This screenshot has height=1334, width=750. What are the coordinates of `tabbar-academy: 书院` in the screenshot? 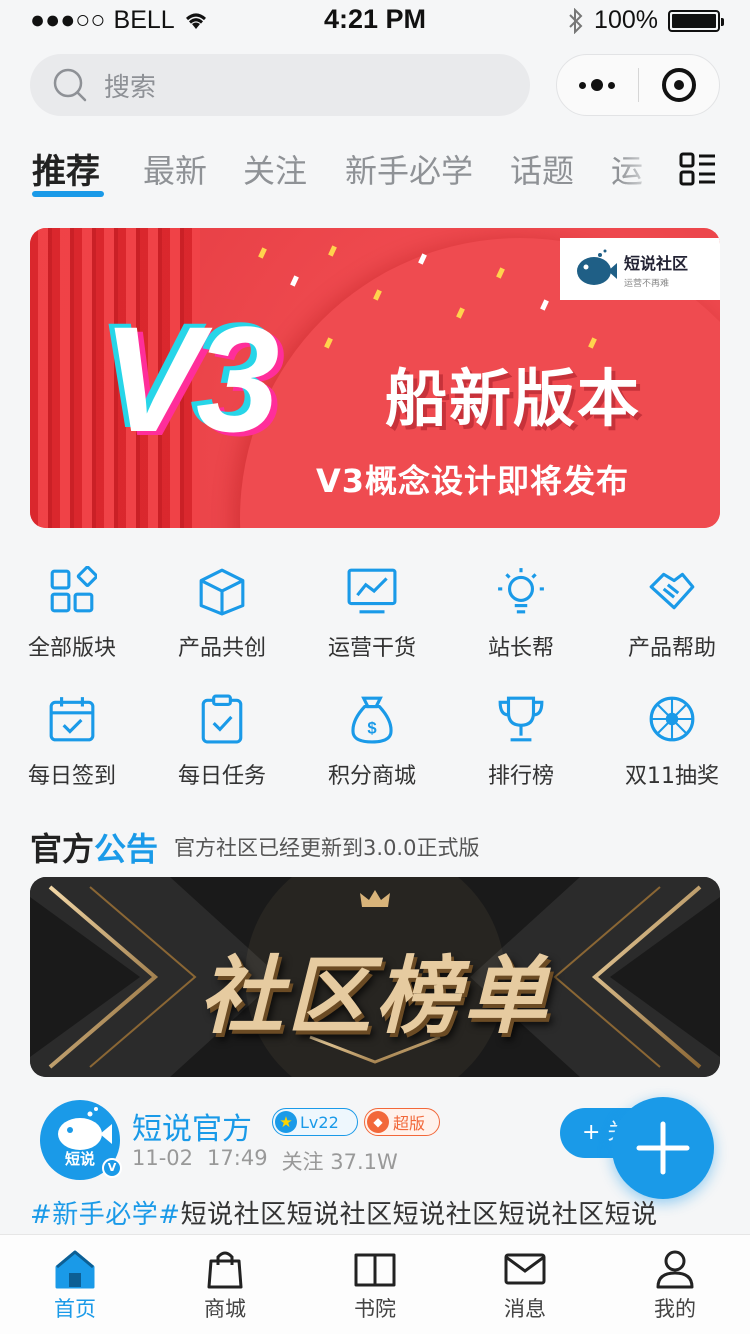 It's located at (375, 1286).